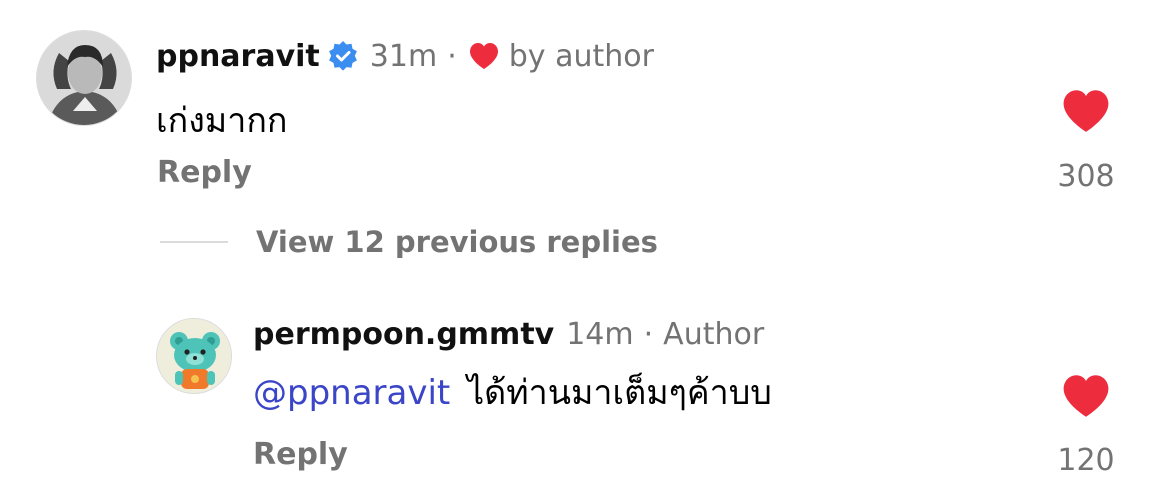 This screenshot has width=1170, height=480. Describe the element at coordinates (238, 56) in the screenshot. I see `comment-username: ppnaravit` at that location.